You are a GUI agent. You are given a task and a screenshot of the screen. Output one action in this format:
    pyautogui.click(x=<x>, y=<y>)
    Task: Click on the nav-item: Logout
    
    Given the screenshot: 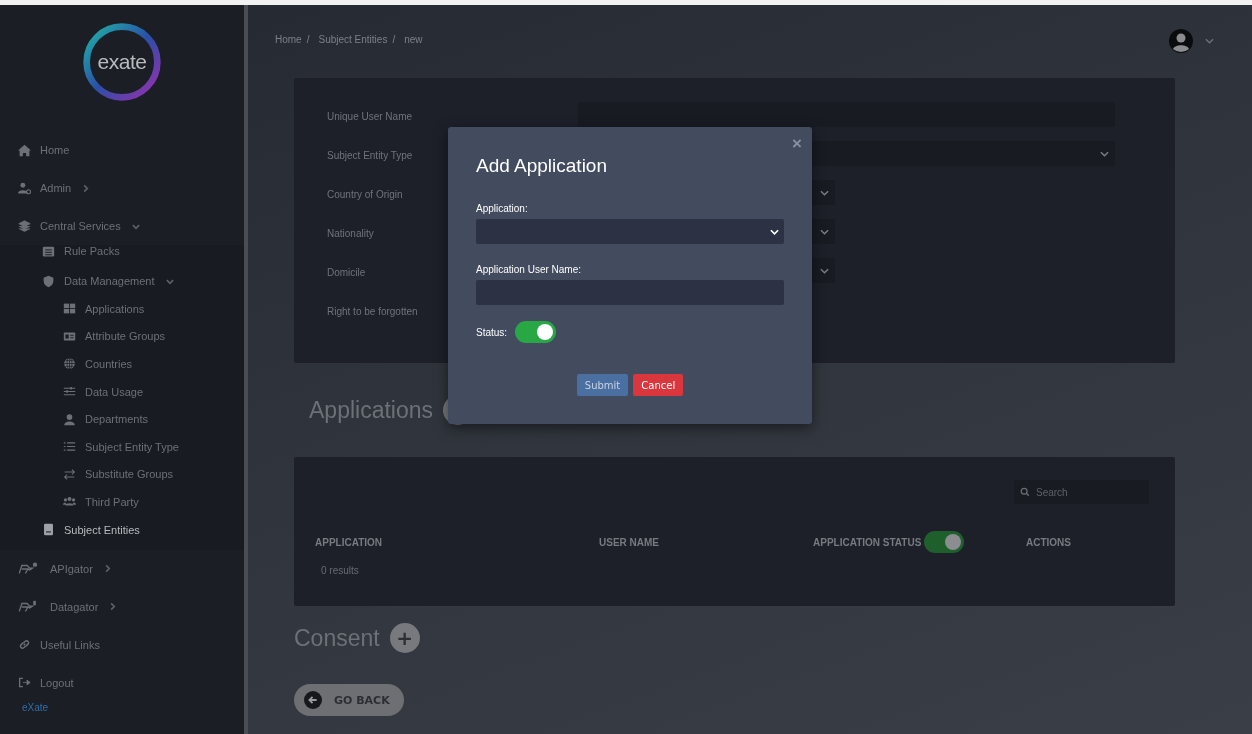 What is the action you would take?
    pyautogui.click(x=122, y=682)
    